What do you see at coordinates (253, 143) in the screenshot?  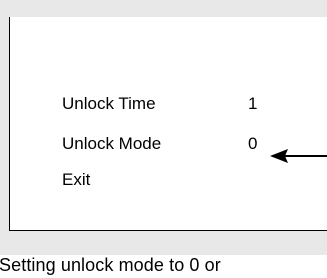 I see `menu-item-unlock-mode-value: 0` at bounding box center [253, 143].